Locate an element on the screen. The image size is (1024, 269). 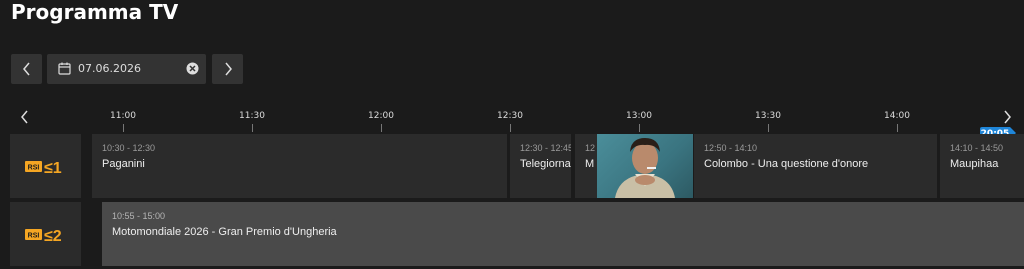
rsi2-logo: RSI ≤2 is located at coordinates (43, 235).